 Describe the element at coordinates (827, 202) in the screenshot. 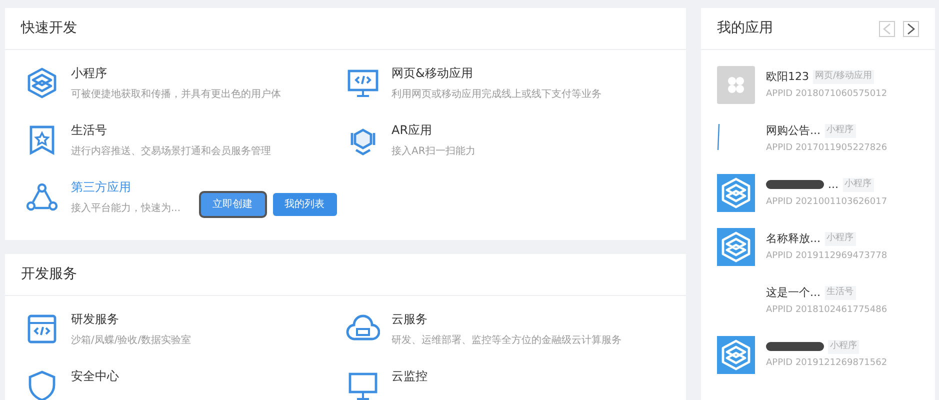

I see `app-id: APPID 2021001103626017` at that location.